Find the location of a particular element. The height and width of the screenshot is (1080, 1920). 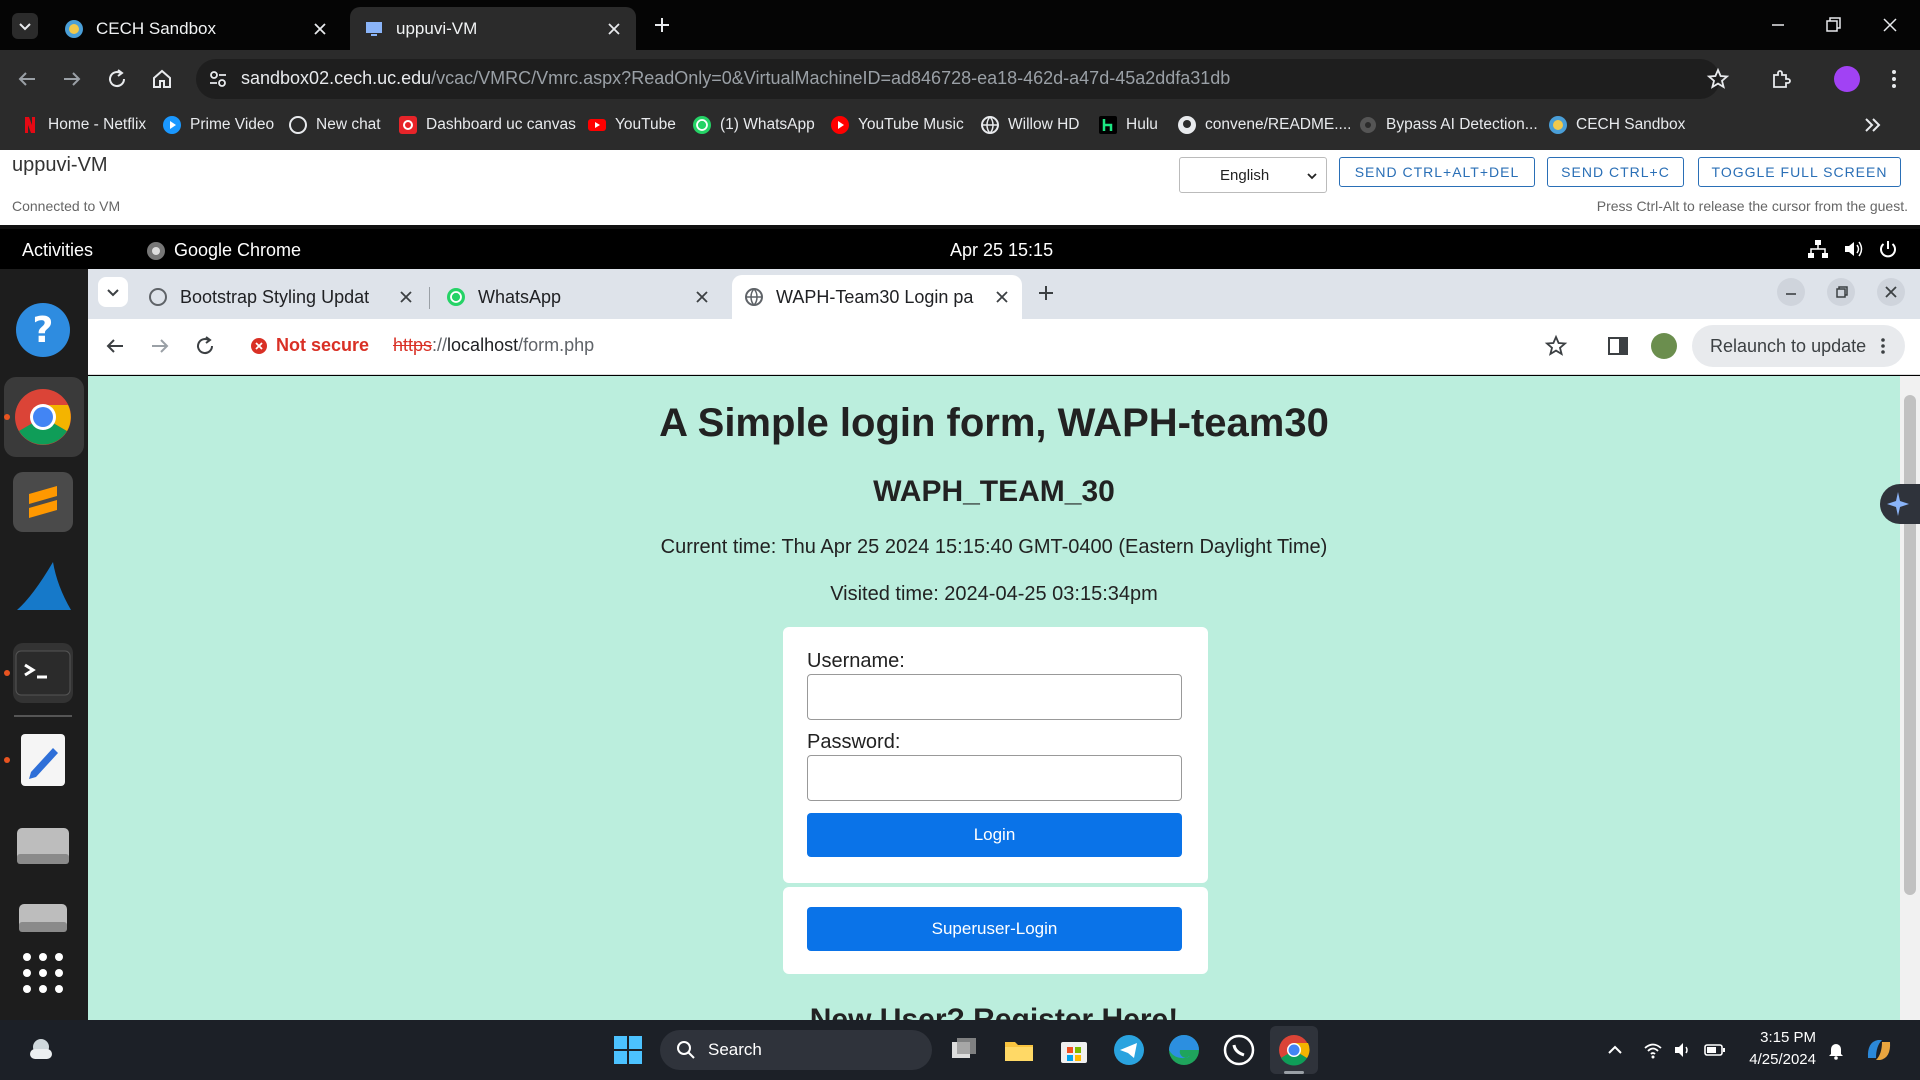

dock-help: ? is located at coordinates (43, 330).